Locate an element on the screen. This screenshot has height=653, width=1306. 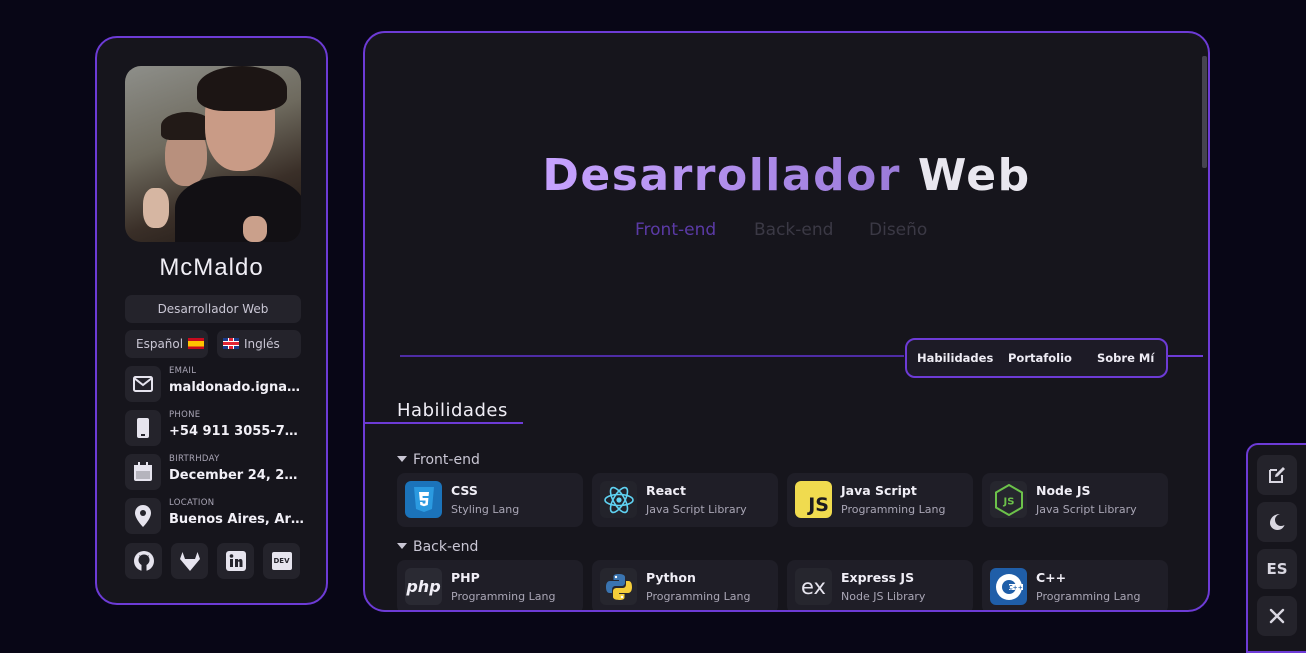
react-icon is located at coordinates (618, 499).